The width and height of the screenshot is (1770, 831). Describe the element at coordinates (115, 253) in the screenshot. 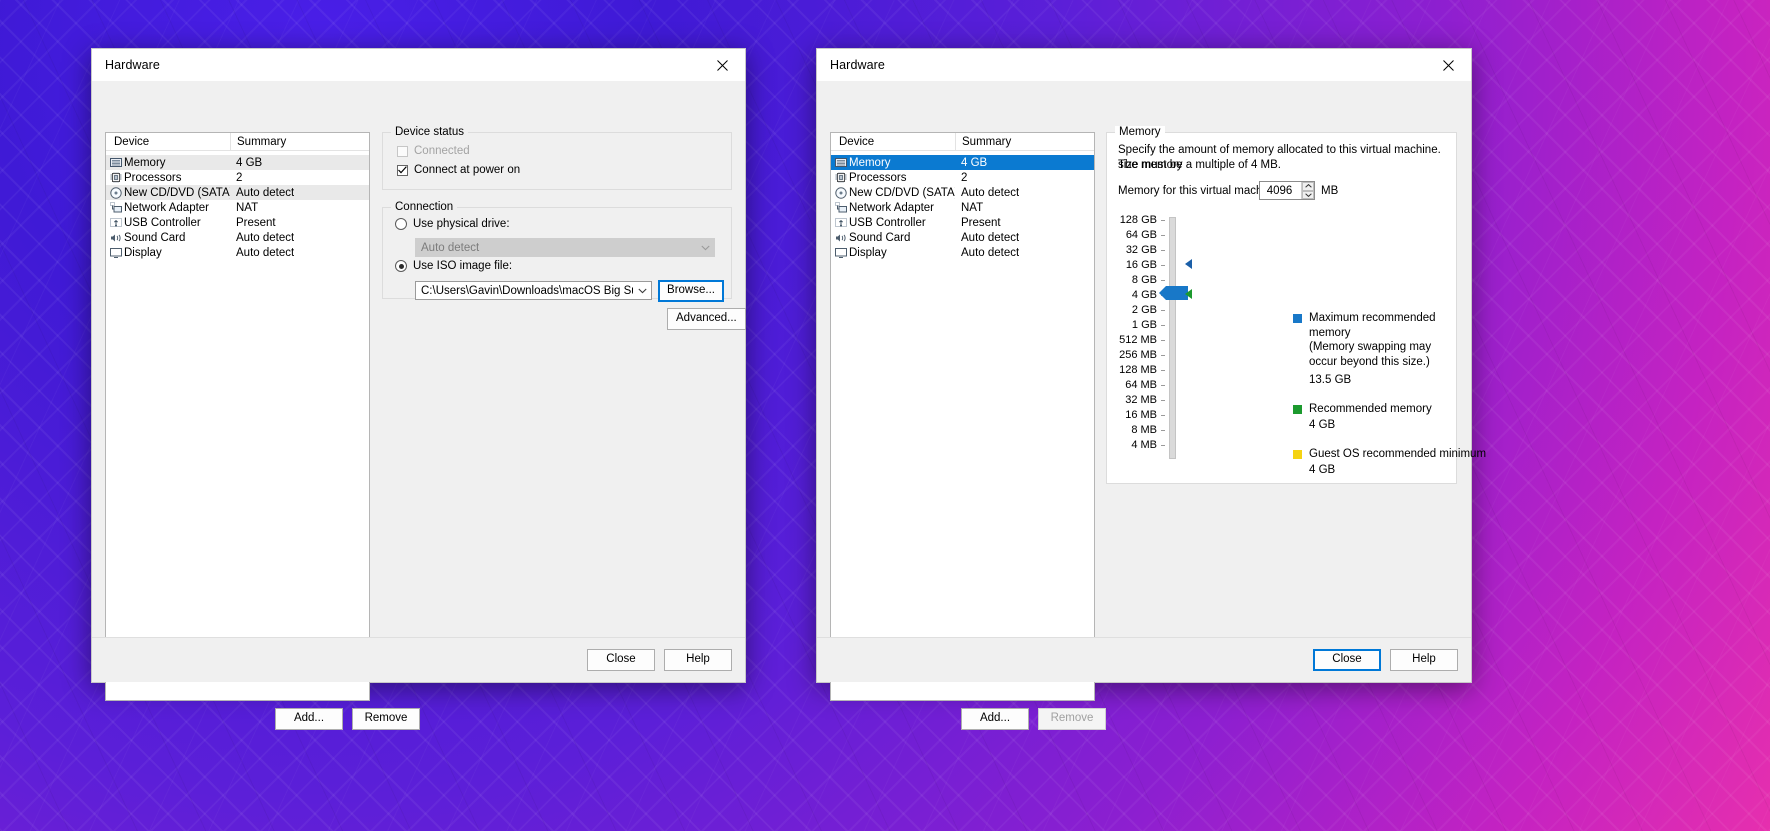

I see `monitor-icon` at that location.